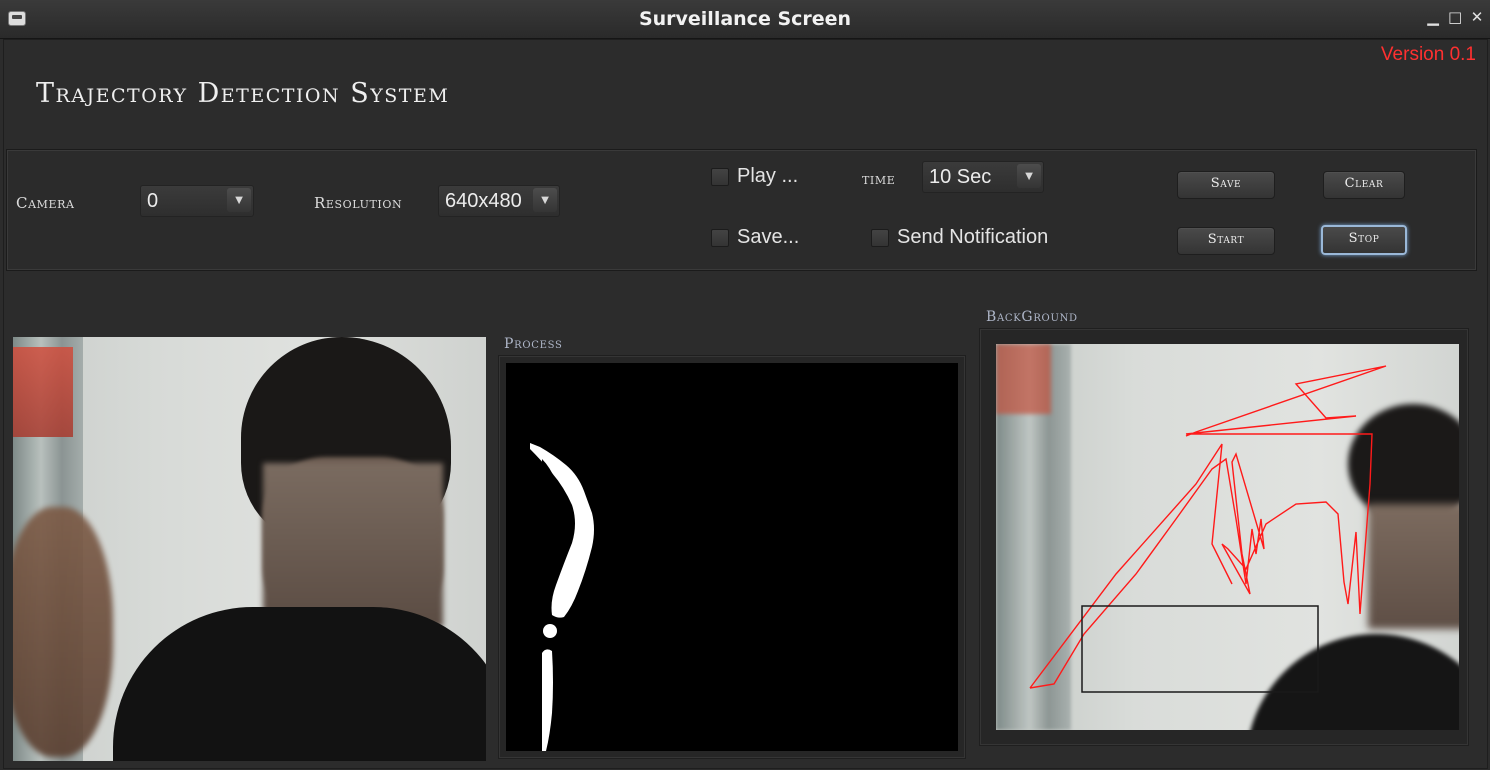 This screenshot has height=770, width=1490. Describe the element at coordinates (197, 201) in the screenshot. I see `camera-select: 0 ▼` at that location.